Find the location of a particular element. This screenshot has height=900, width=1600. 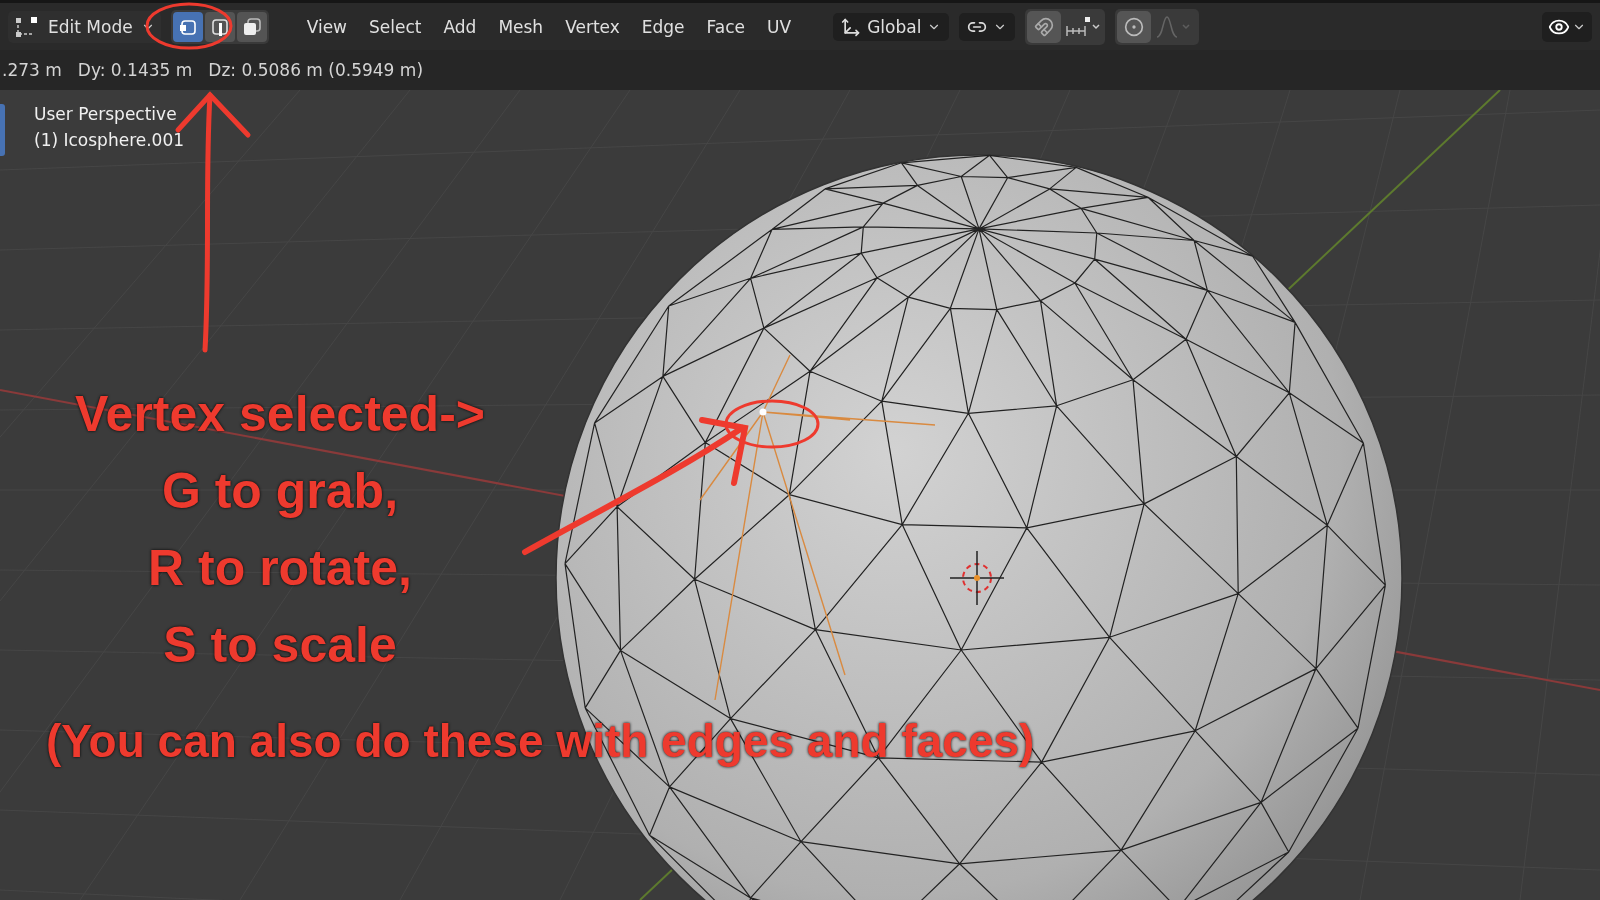

menu-item: View is located at coordinates (326, 26).